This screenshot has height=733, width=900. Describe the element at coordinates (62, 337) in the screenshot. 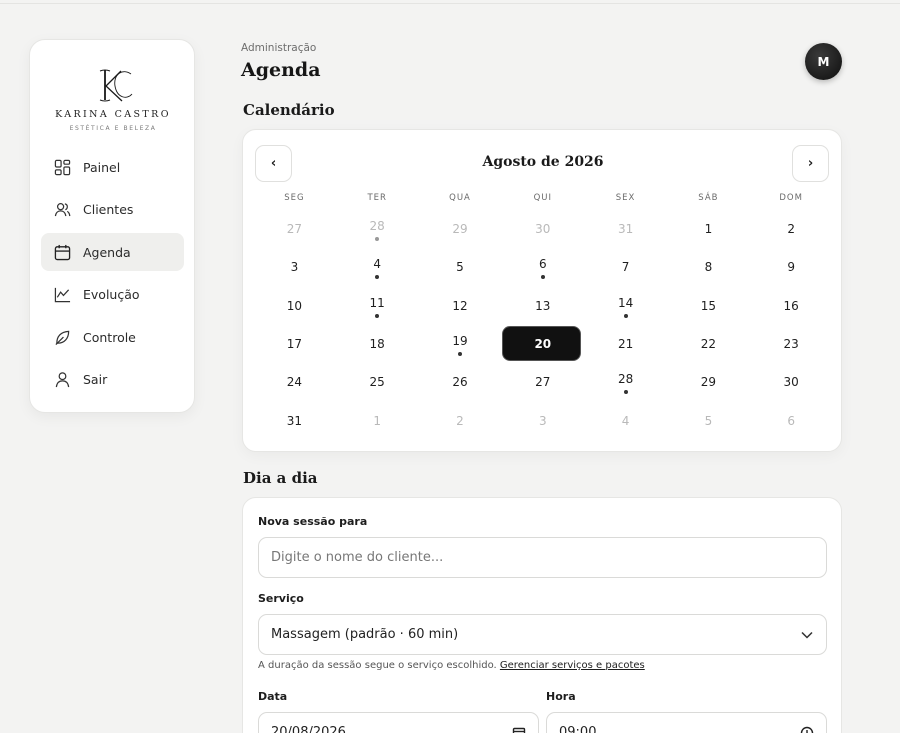

I see `leaf-icon` at that location.